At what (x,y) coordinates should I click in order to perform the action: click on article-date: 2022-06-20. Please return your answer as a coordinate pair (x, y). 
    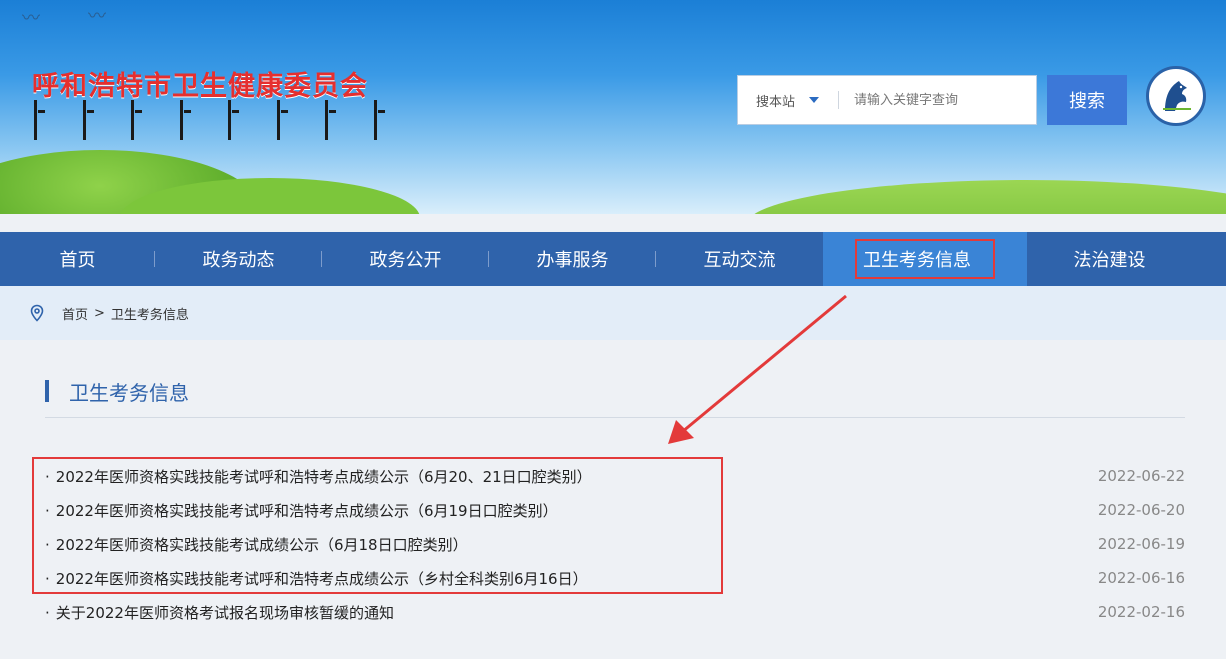
    Looking at the image, I should click on (1141, 510).